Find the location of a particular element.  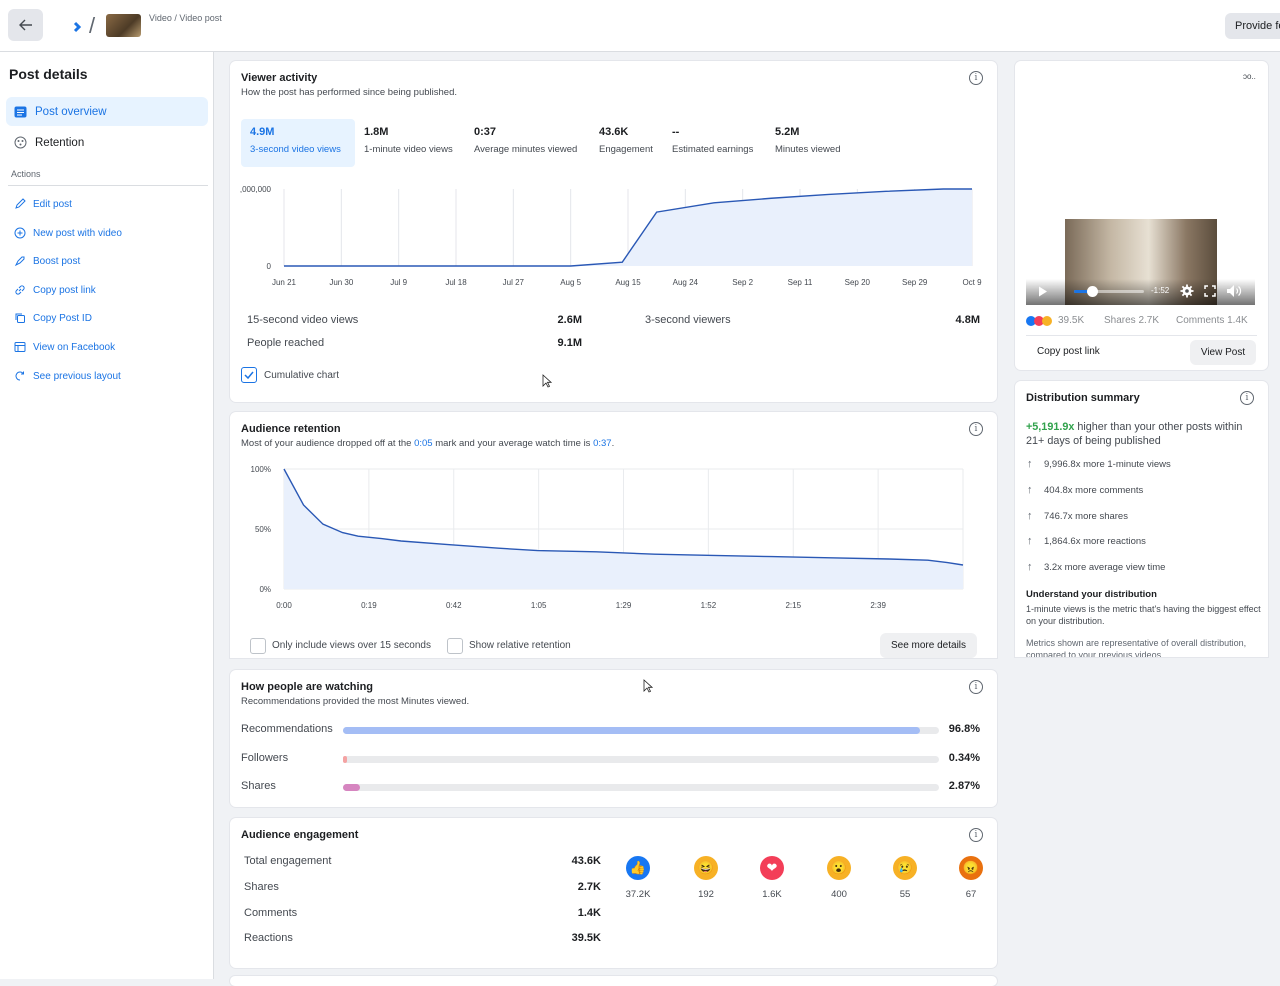

x-tick-label: Aug 15 is located at coordinates (628, 282).